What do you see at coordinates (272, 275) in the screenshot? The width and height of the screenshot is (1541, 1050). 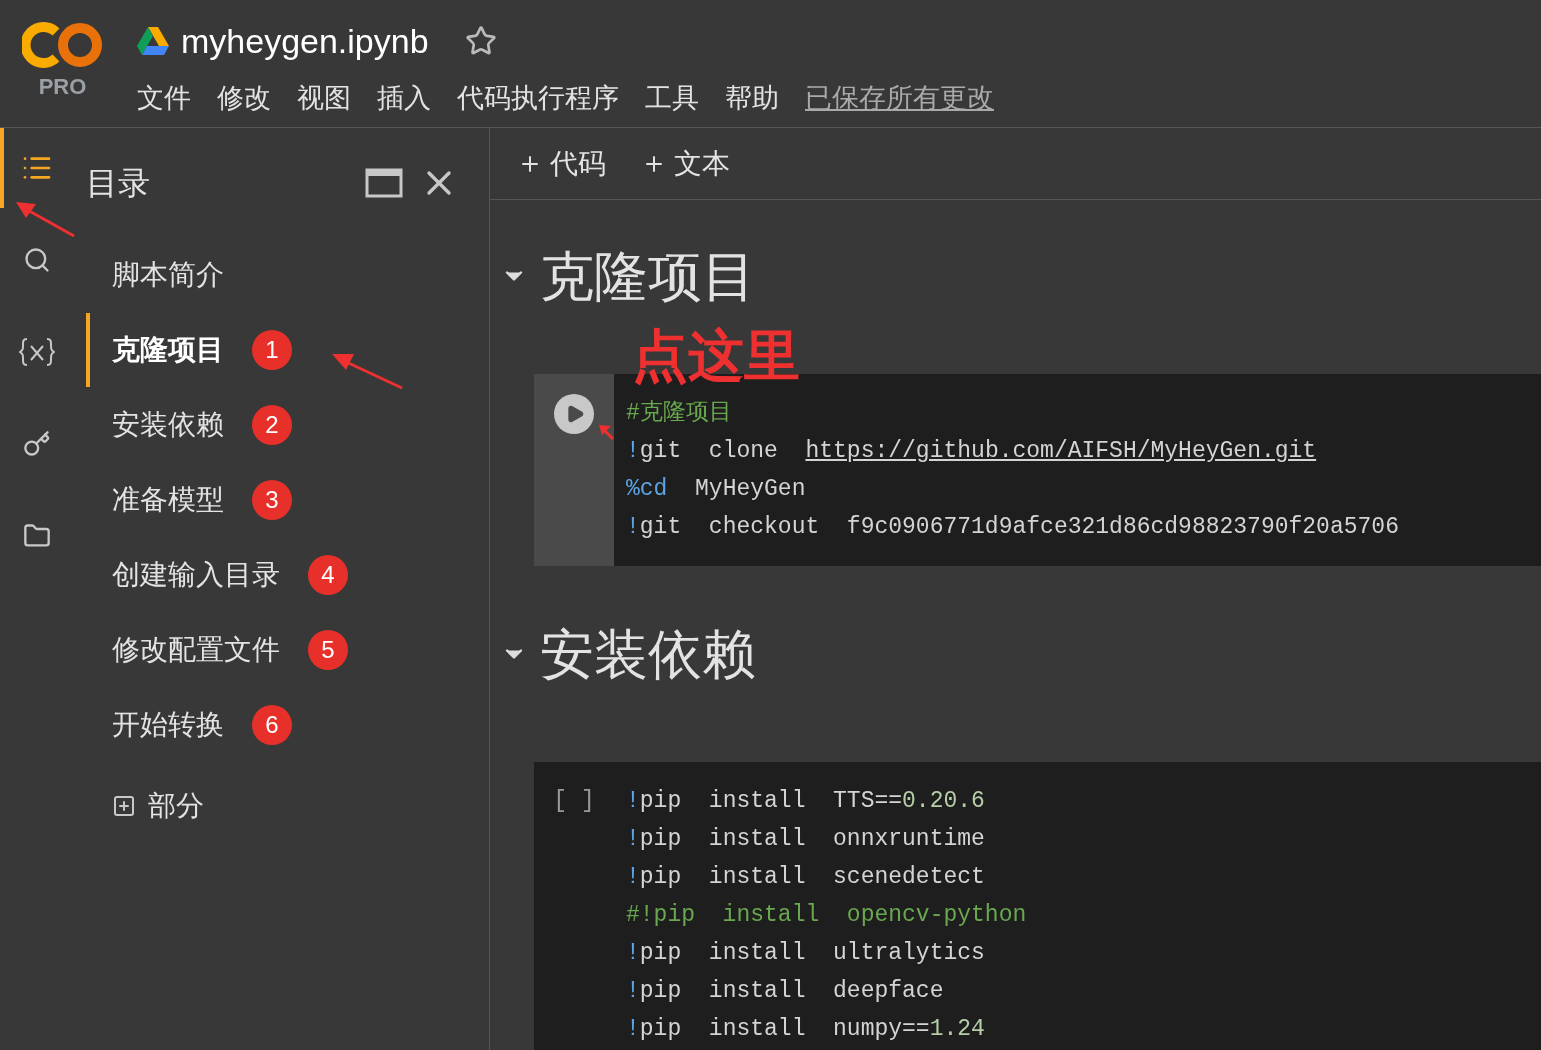 I see `toc-item: 脚本简介` at bounding box center [272, 275].